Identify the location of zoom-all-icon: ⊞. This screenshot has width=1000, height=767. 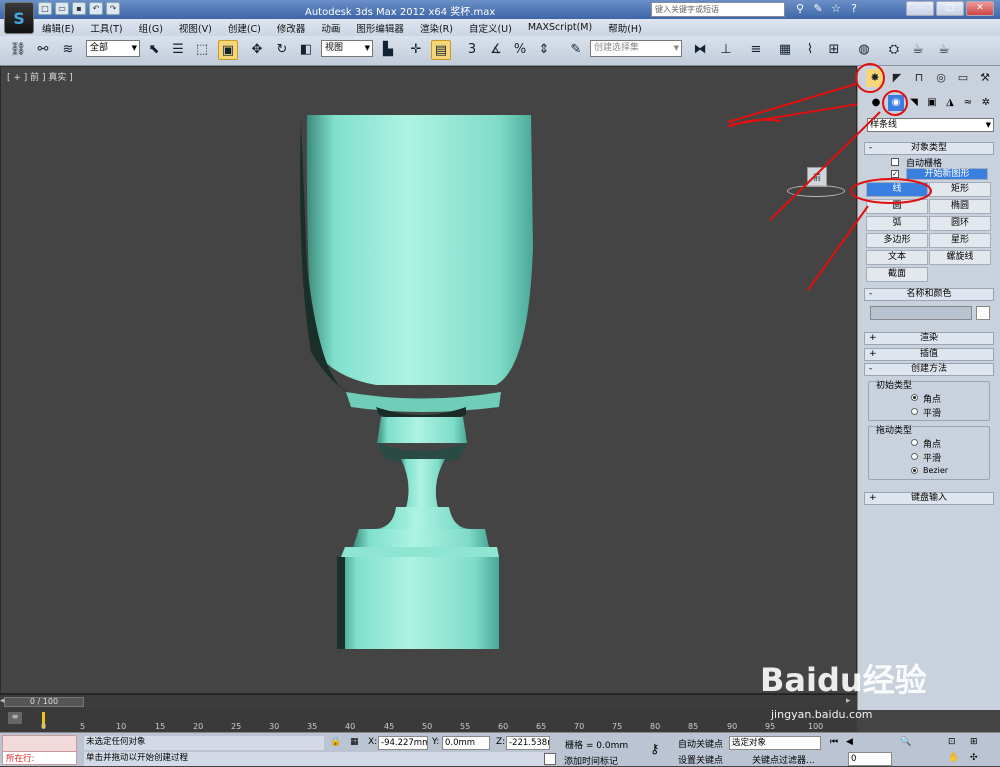
(974, 742).